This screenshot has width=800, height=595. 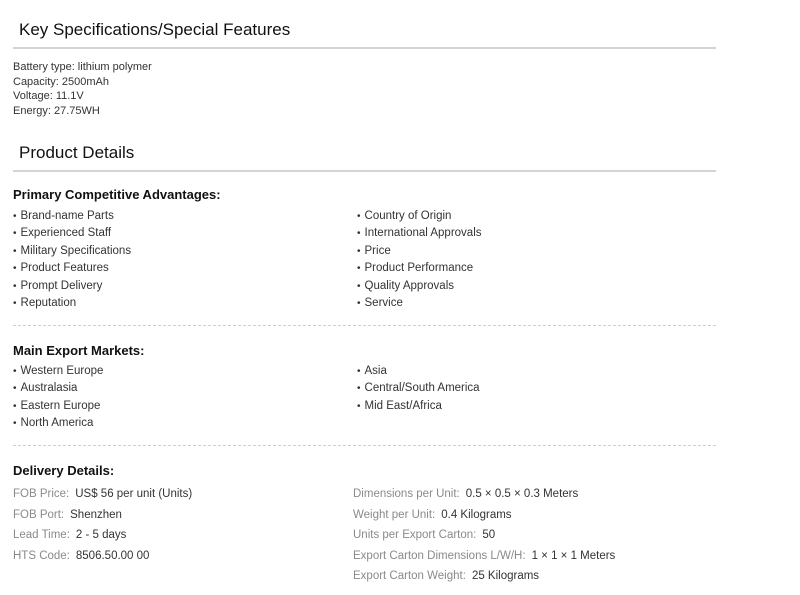 I want to click on delivery-value: 0.5 × 0.5 × 0.3 Meters, so click(x=522, y=494).